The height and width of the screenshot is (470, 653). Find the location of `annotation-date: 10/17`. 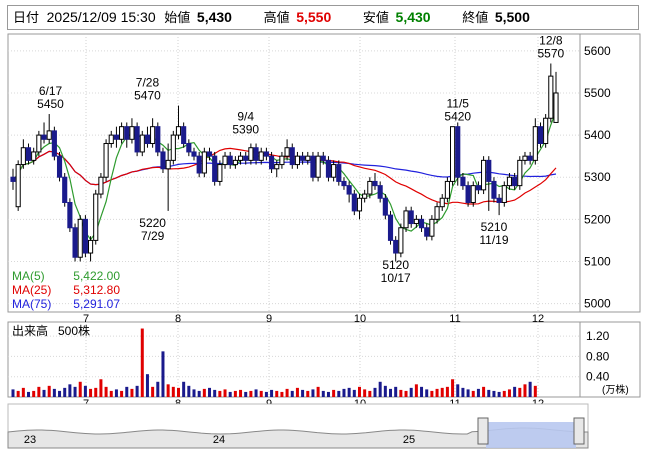

annotation-date: 10/17 is located at coordinates (396, 278).